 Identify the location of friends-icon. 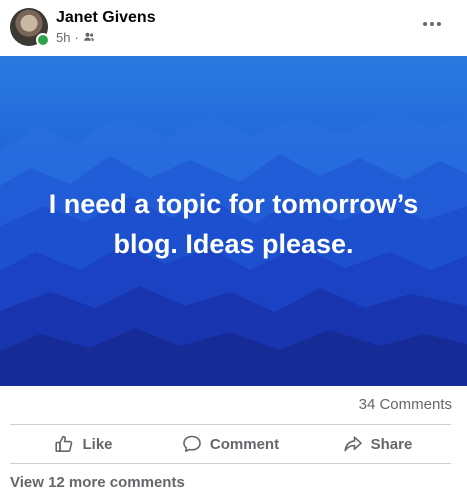
(89, 37).